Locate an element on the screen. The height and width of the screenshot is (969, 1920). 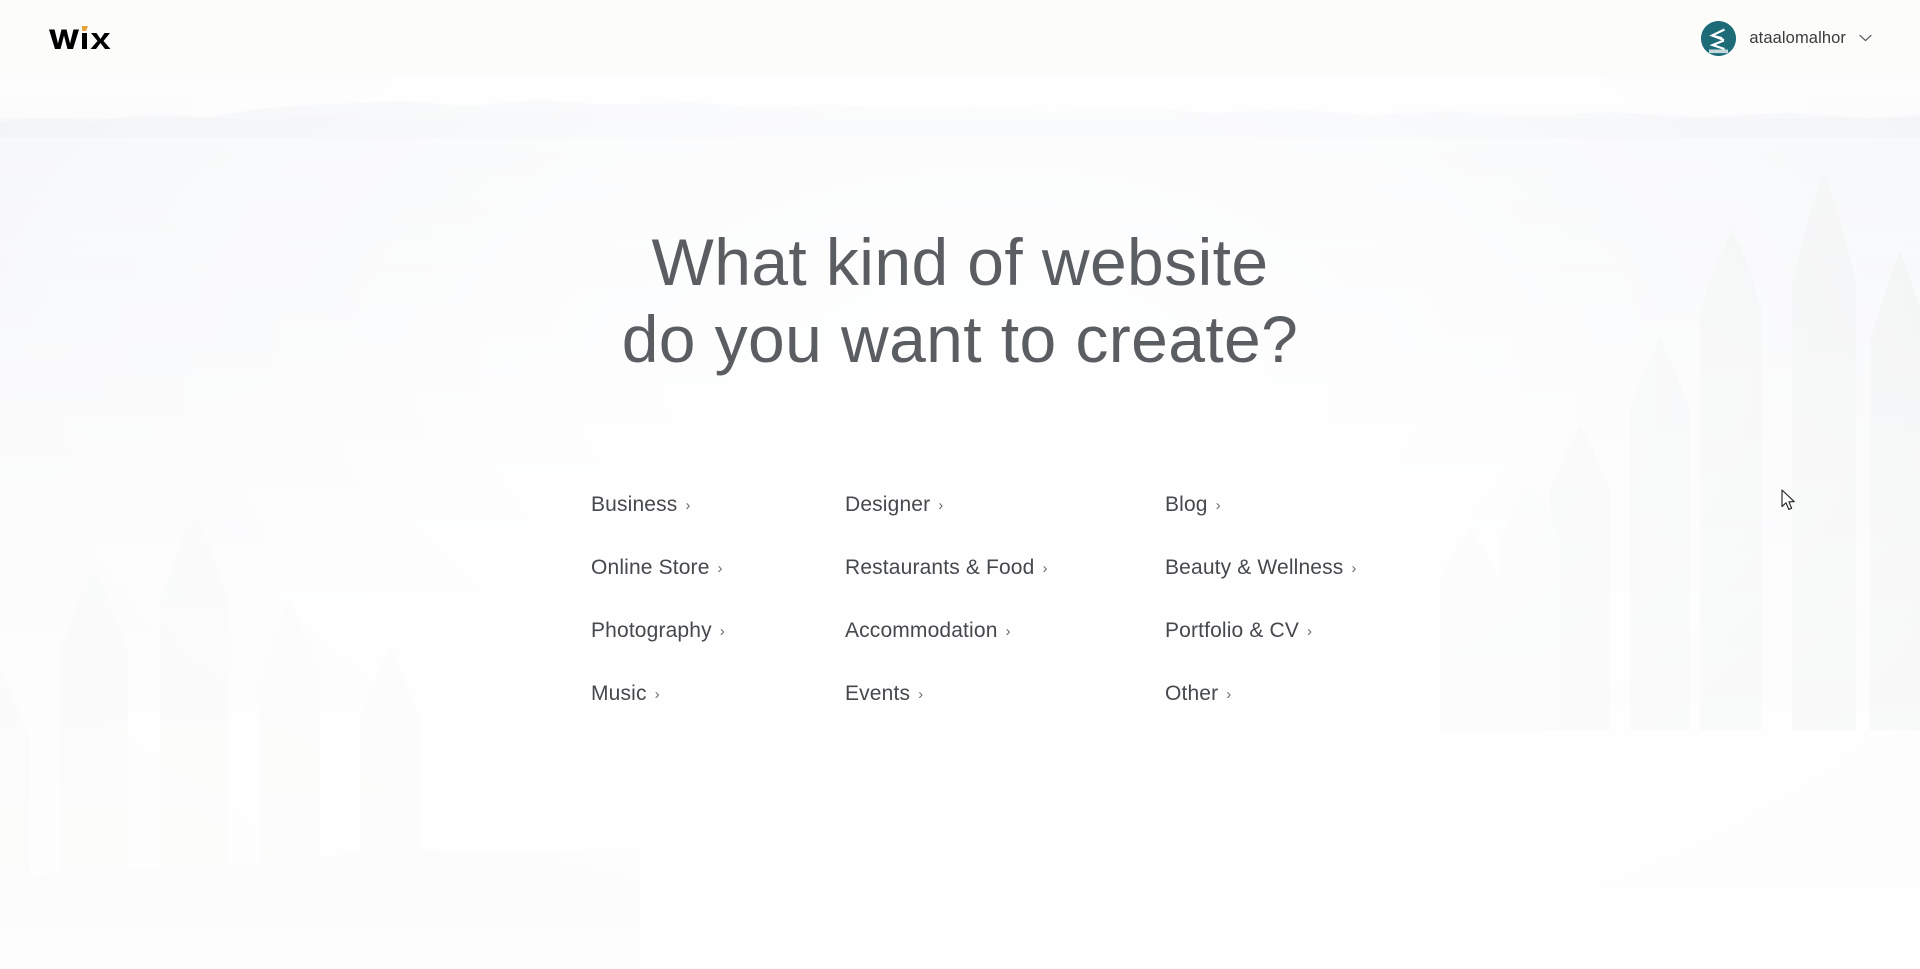
wix-logo is located at coordinates (81, 38).